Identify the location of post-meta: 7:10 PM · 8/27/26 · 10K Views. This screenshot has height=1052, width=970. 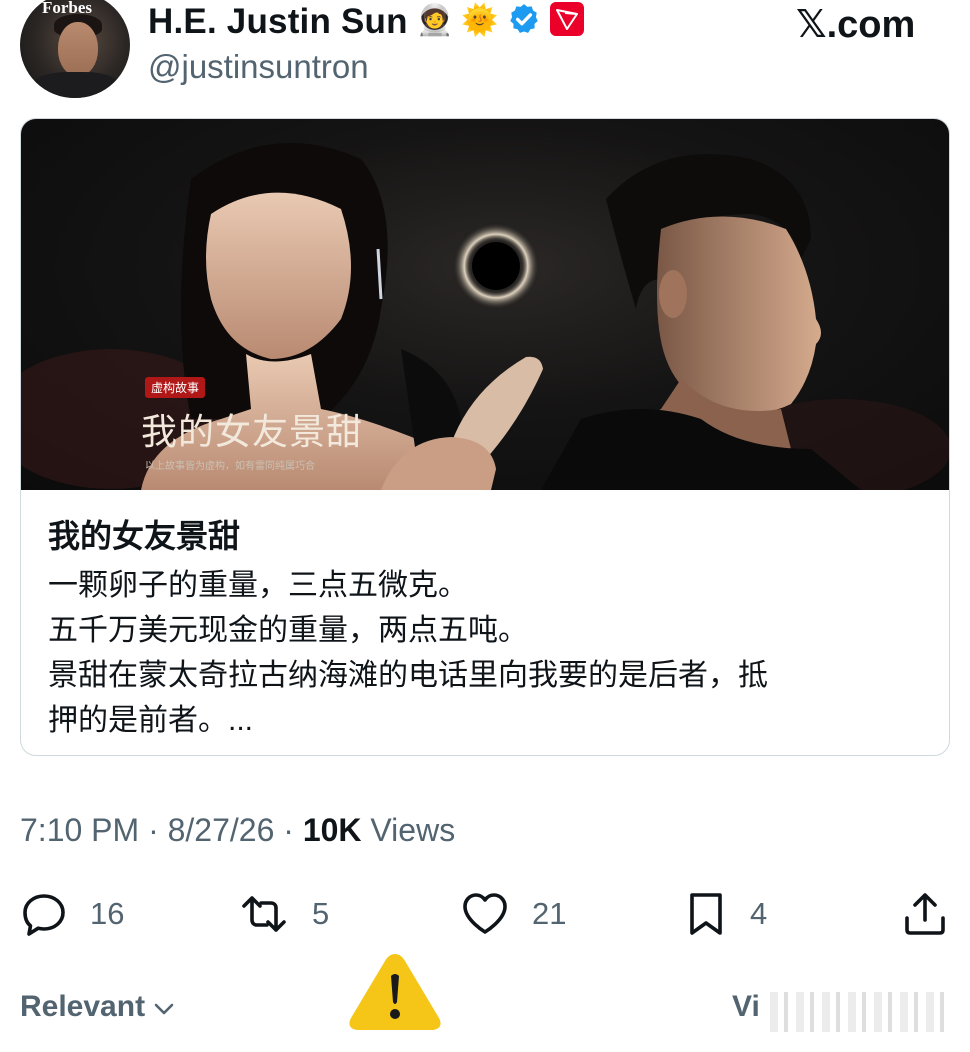
(237, 830).